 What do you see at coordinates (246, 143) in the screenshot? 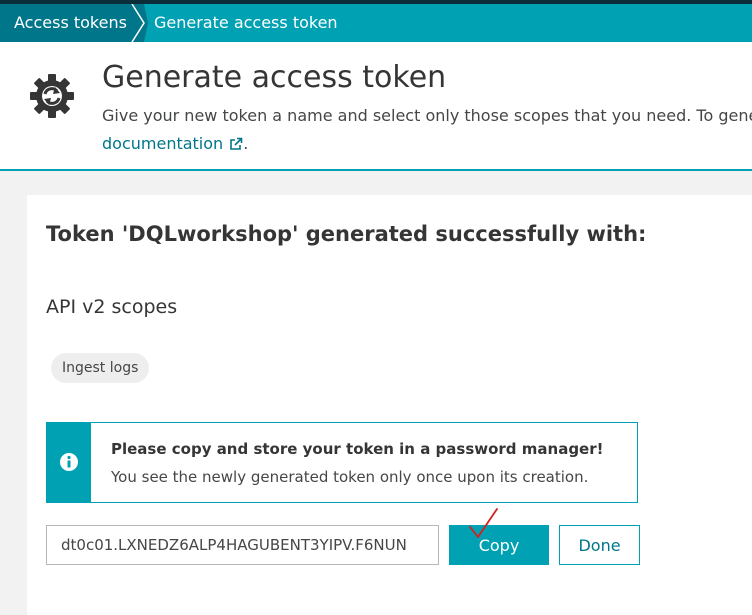
I see `documentation-period: .` at bounding box center [246, 143].